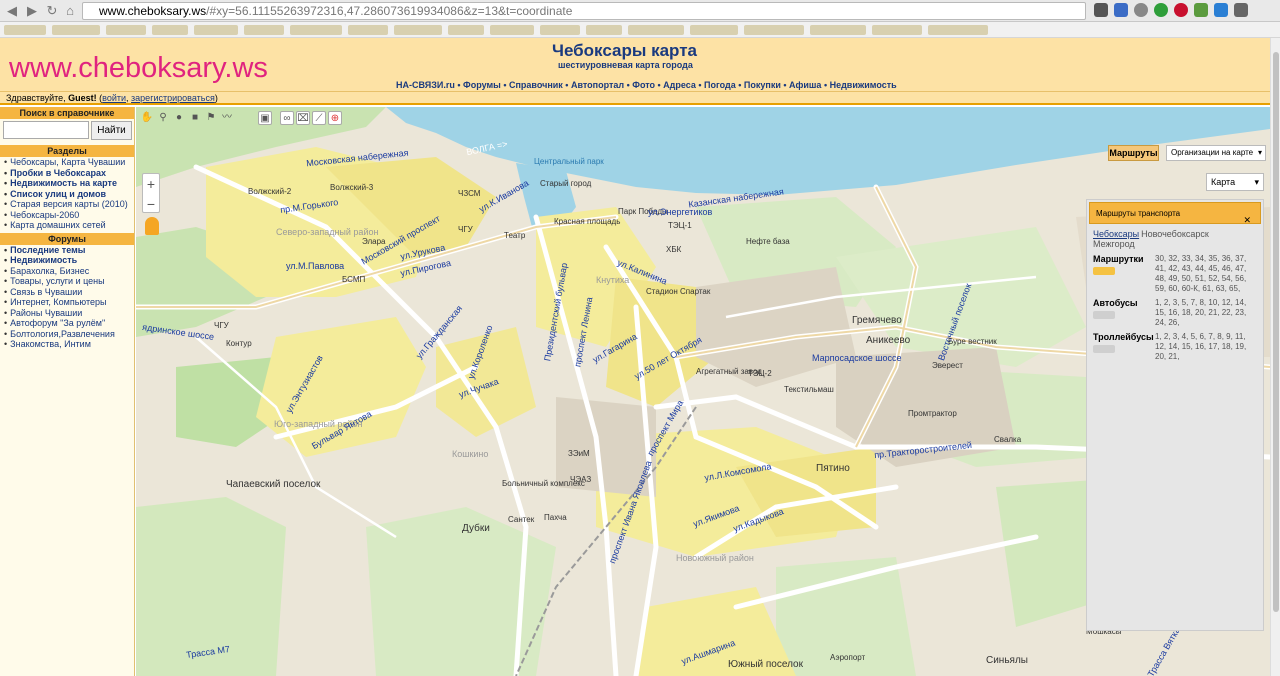  Describe the element at coordinates (69, 323) in the screenshot. I see `sidebar-link: Автофорум "За рулём"` at that location.